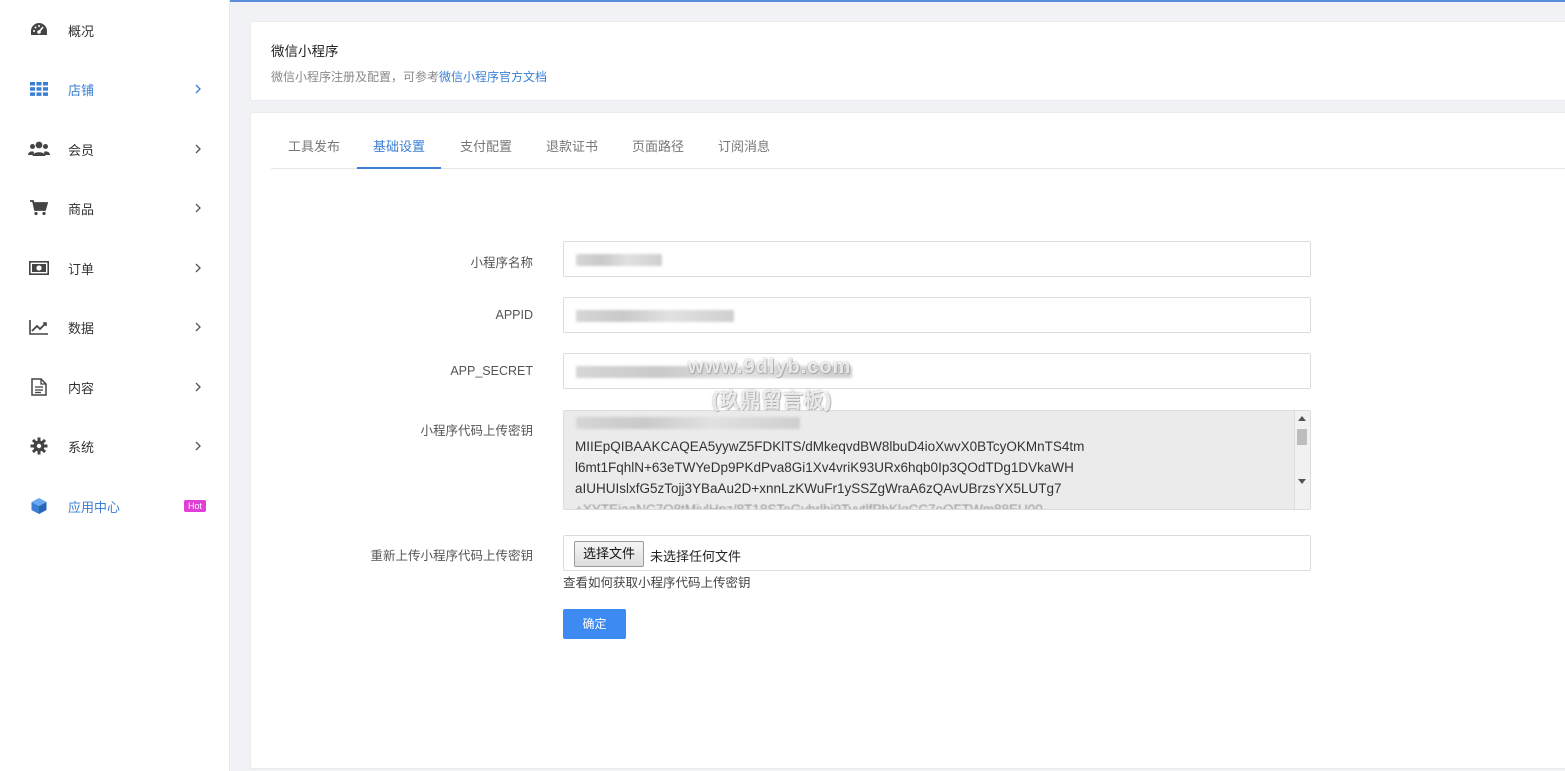 The height and width of the screenshot is (771, 1565). Describe the element at coordinates (81, 90) in the screenshot. I see `sidebar-item-label: 店铺` at that location.